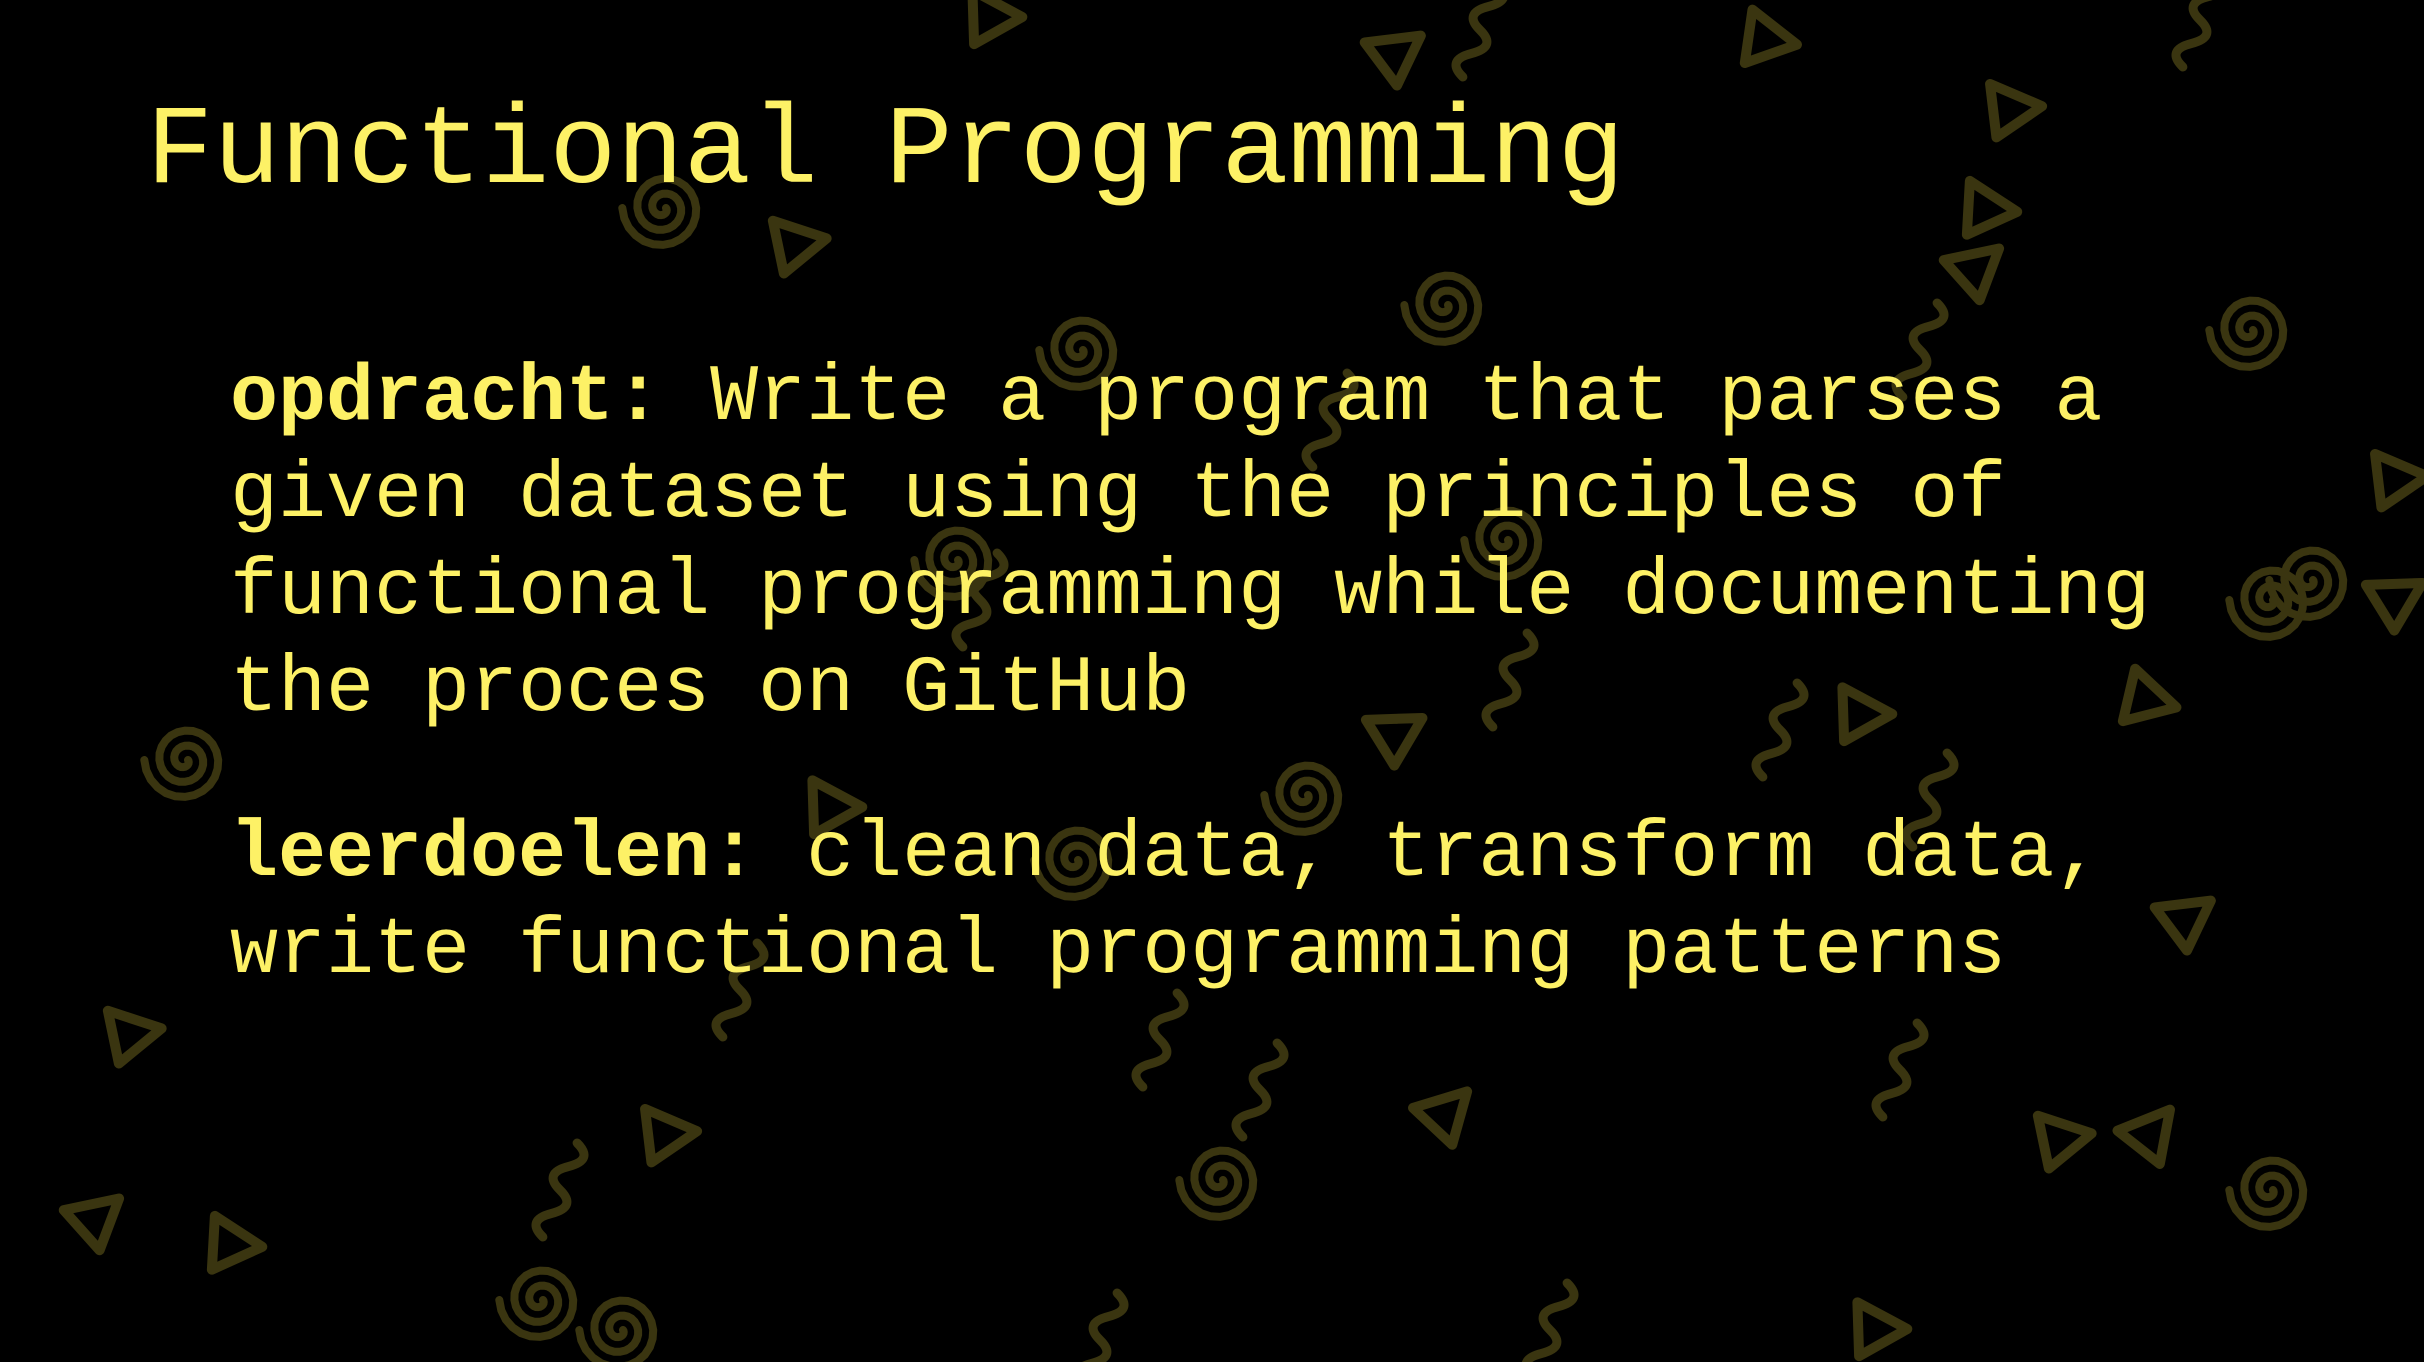 This screenshot has width=2424, height=1362. I want to click on opdracht-text-1: Write a program that parses a, so click(1406, 398).